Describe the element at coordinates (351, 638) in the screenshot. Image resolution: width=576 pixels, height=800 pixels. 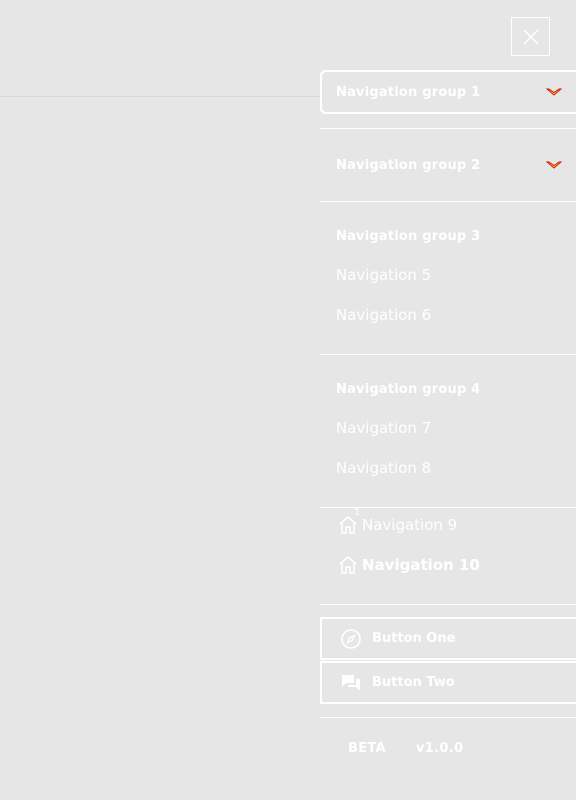
I see `compass-icon` at that location.